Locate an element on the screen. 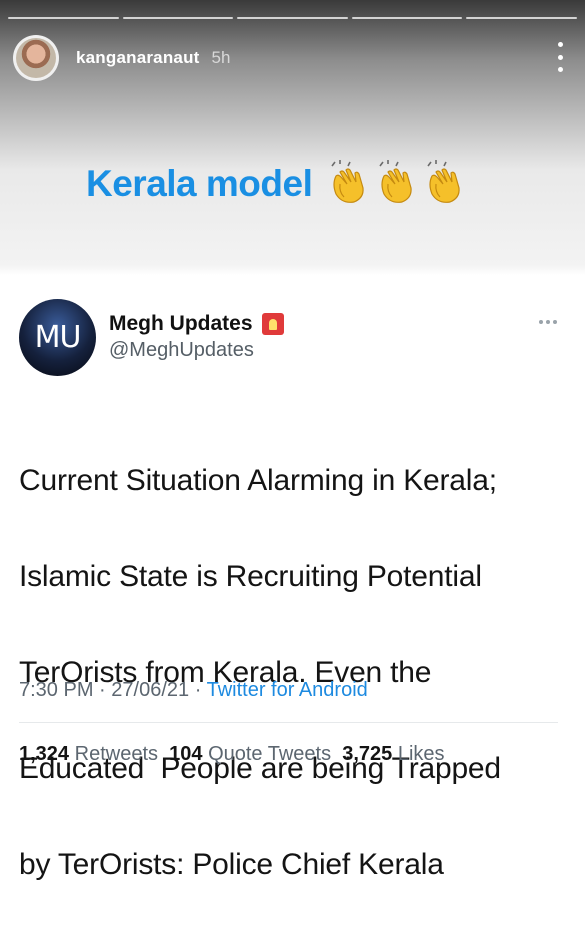  likes-label: Likes is located at coordinates (421, 754).